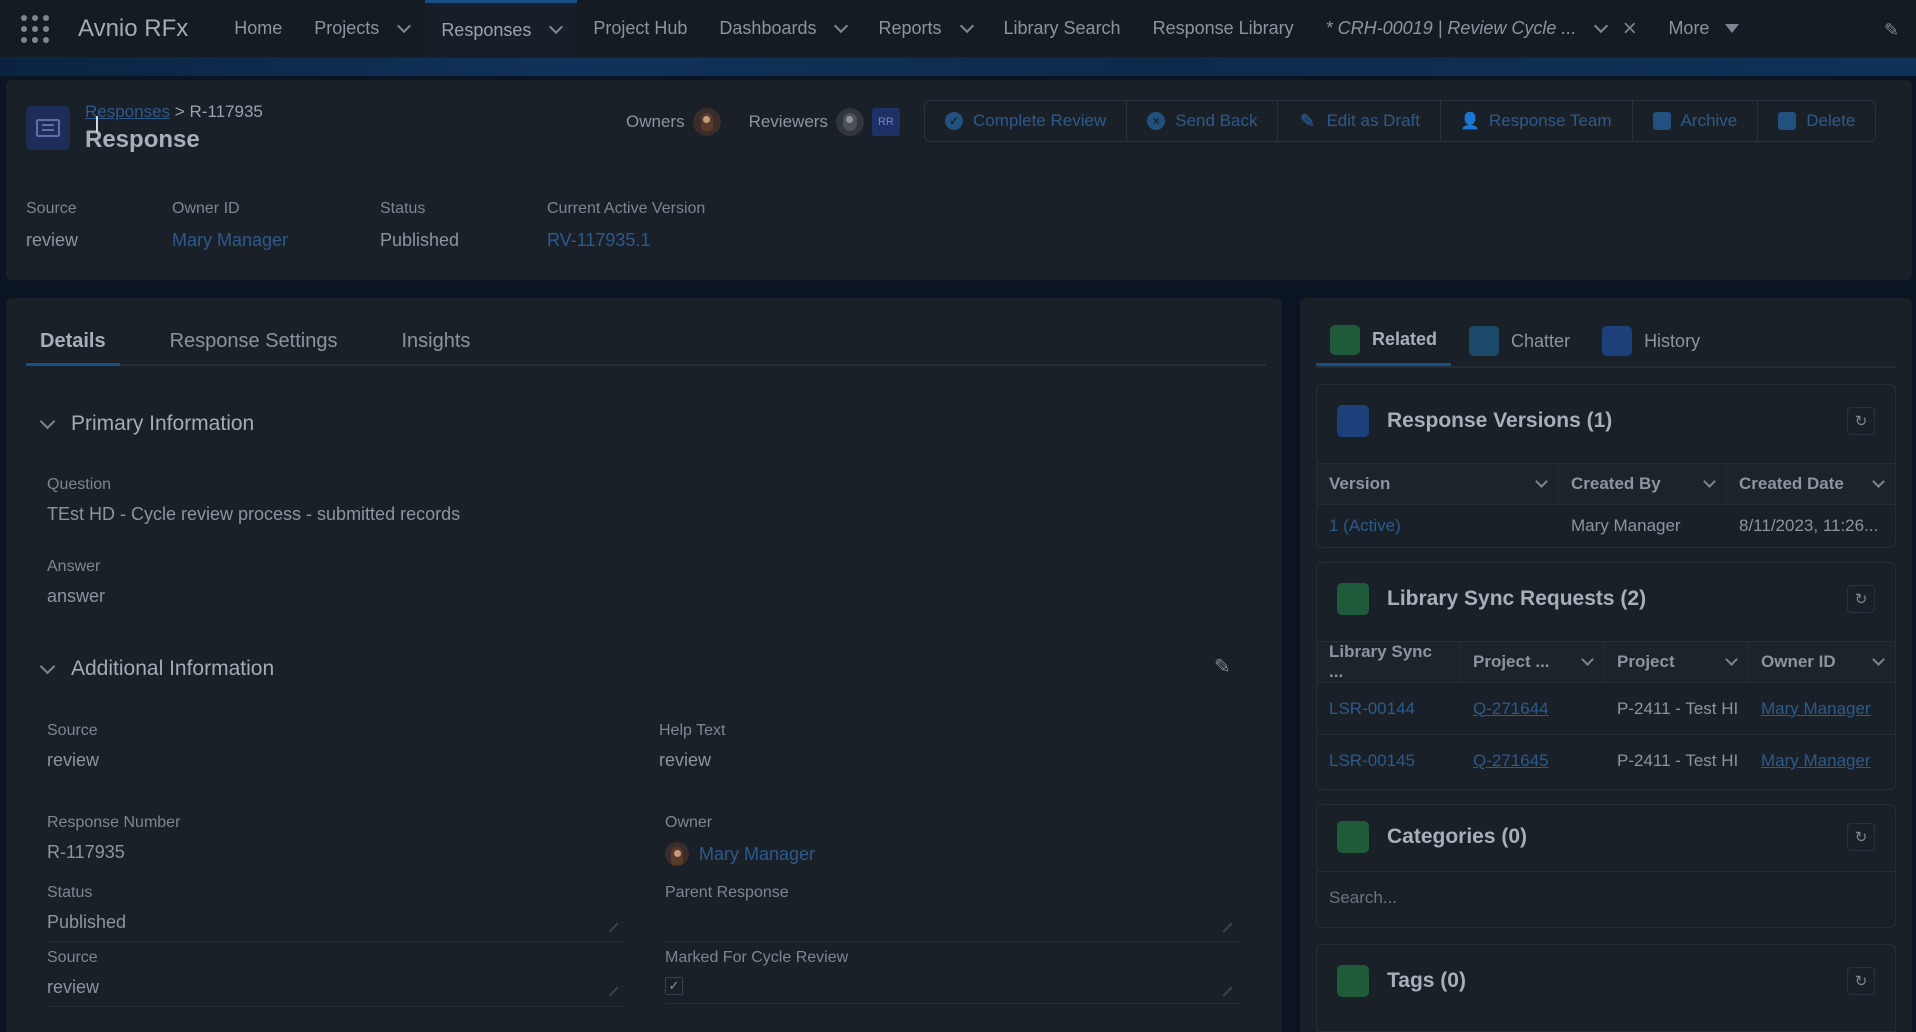  What do you see at coordinates (640, 29) in the screenshot?
I see `nav-project-hub: Project Hub` at bounding box center [640, 29].